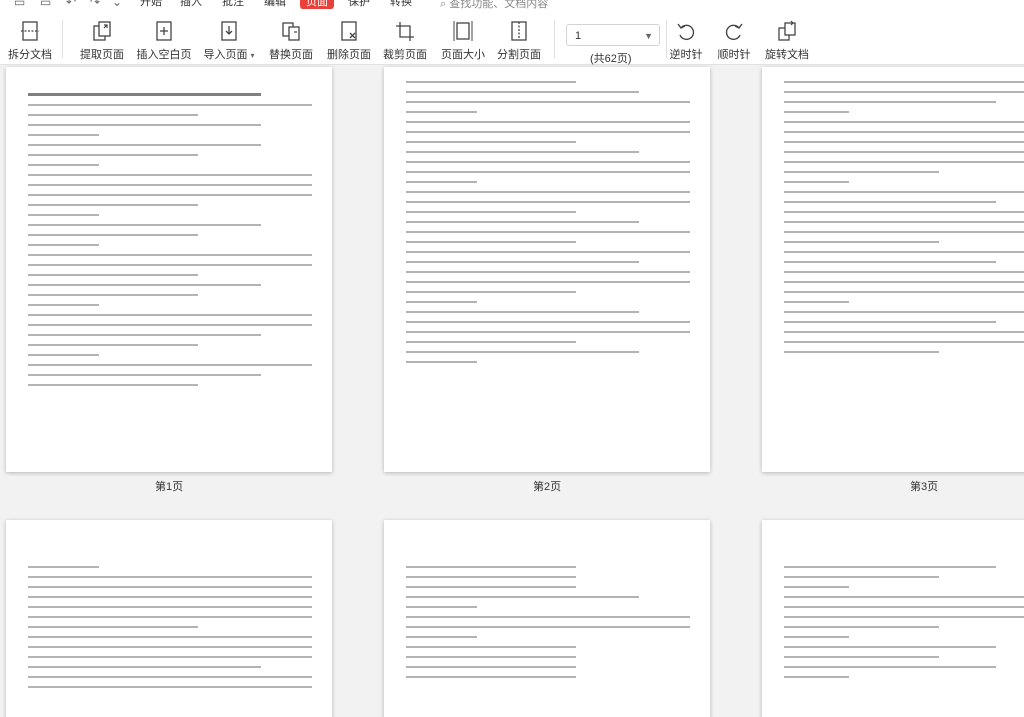 The width and height of the screenshot is (1024, 717). I want to click on rotate-cw-icon, so click(734, 31).